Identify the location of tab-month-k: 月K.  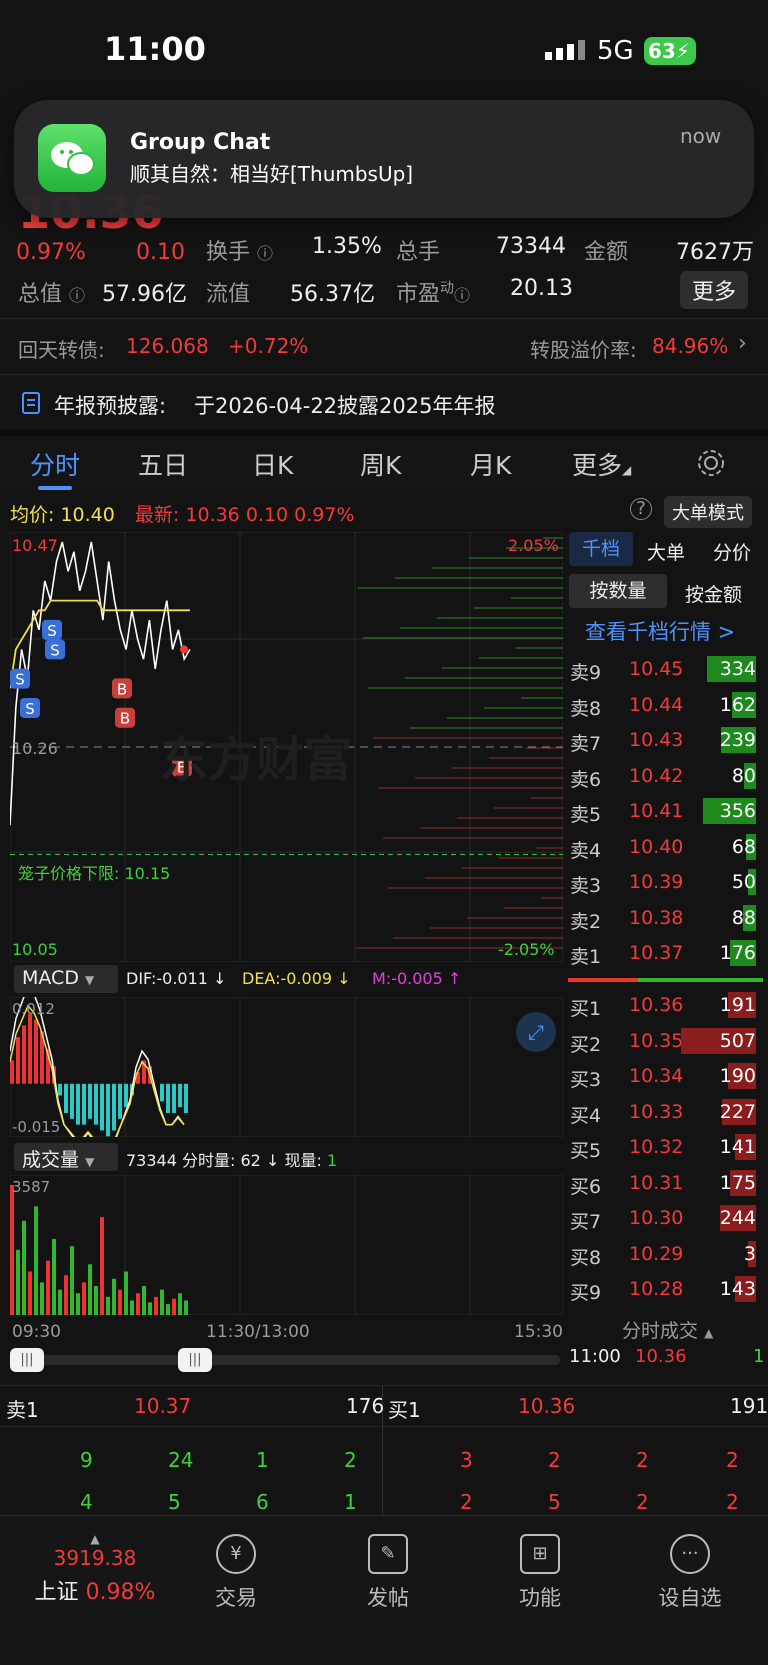
(490, 464).